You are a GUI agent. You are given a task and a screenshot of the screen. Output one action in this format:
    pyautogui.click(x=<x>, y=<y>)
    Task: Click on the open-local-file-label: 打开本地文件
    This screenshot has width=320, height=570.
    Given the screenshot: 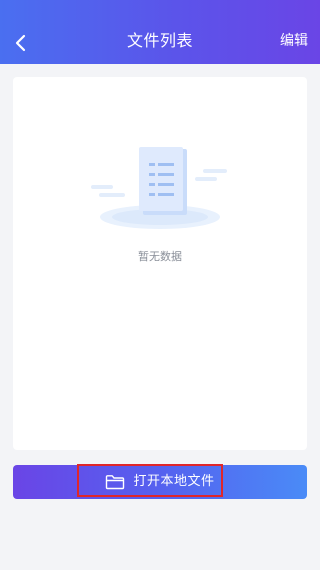 What is the action you would take?
    pyautogui.click(x=174, y=481)
    